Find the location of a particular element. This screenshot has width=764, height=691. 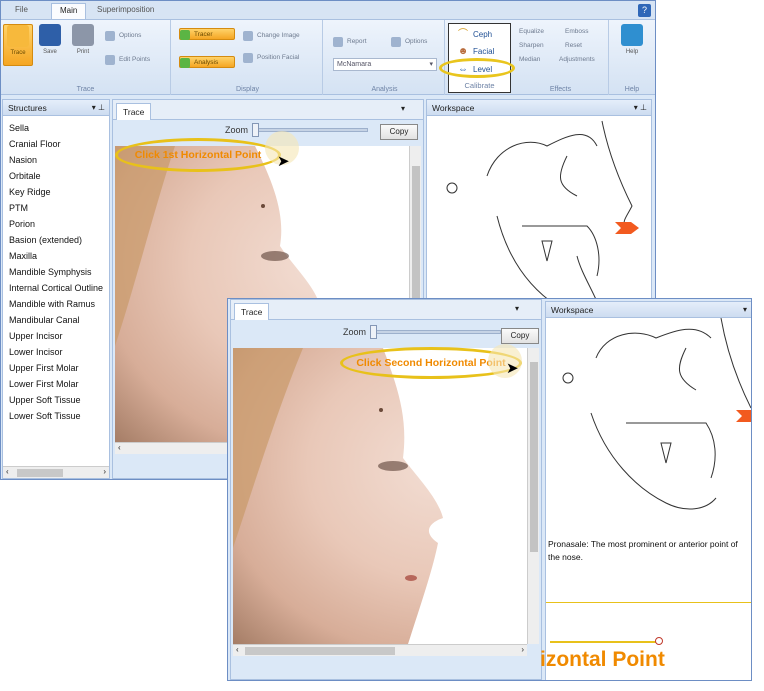

face-icon: ☻ is located at coordinates (463, 51).